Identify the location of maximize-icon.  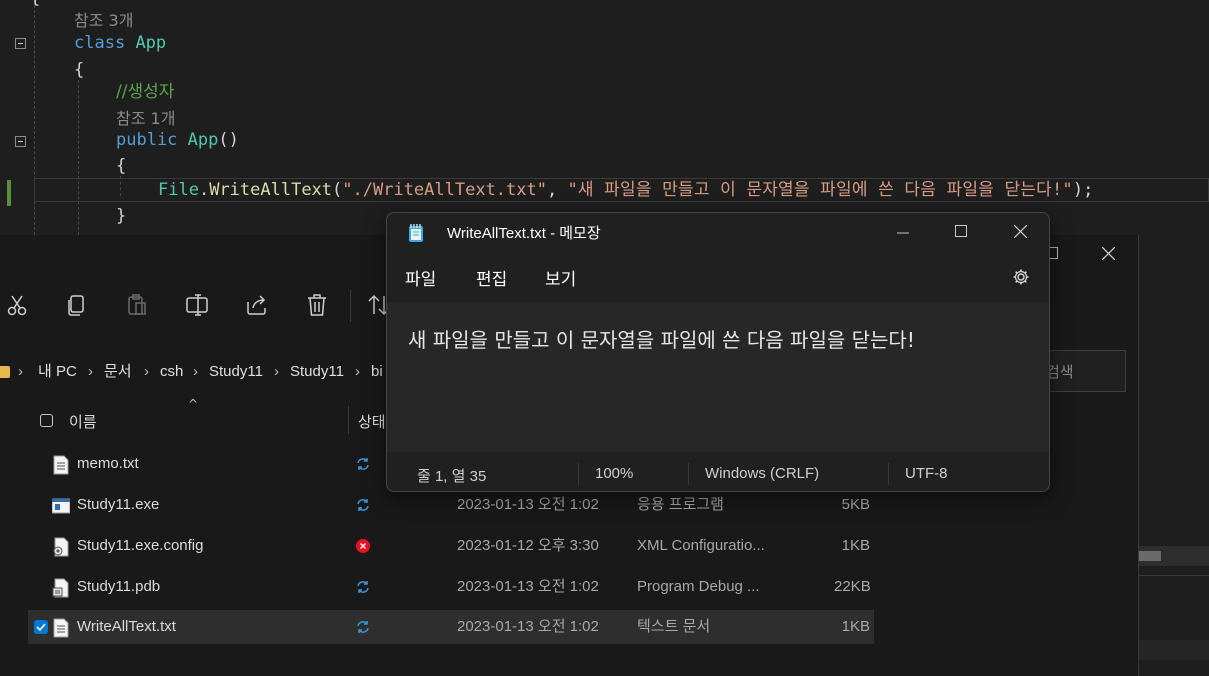
(961, 231).